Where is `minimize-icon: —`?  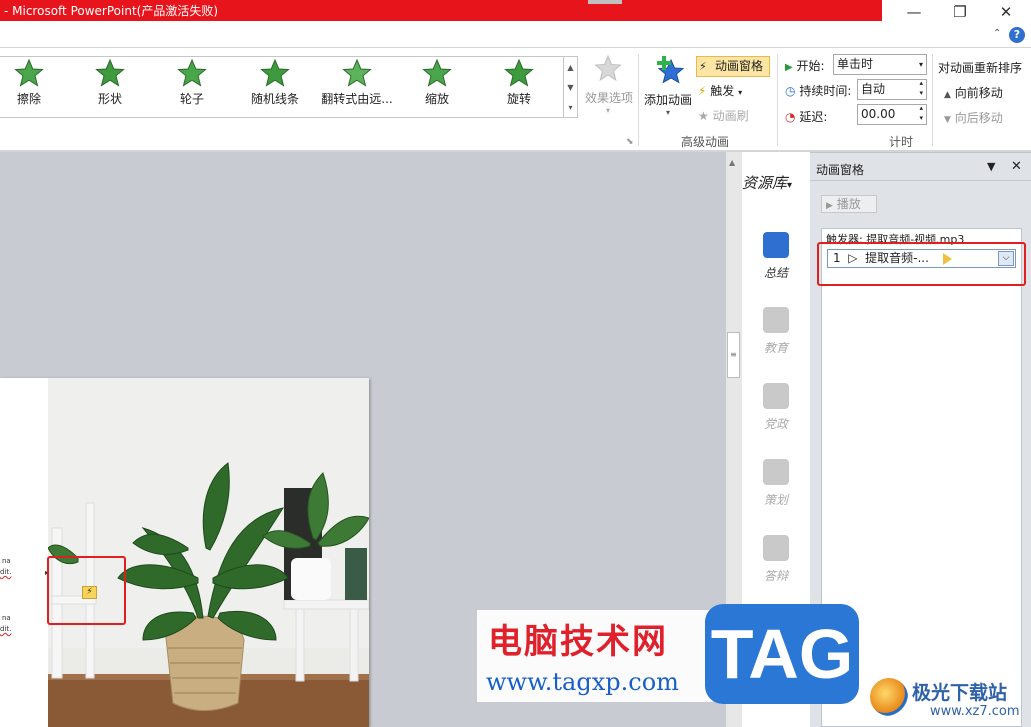 minimize-icon: — is located at coordinates (914, 12).